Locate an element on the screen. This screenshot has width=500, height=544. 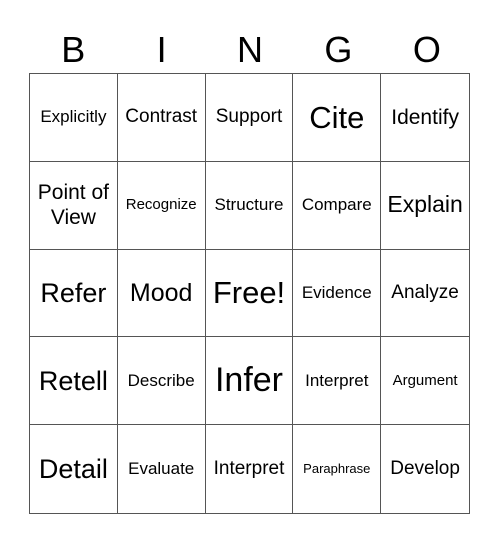
header-letter-b: B is located at coordinates (73, 49).